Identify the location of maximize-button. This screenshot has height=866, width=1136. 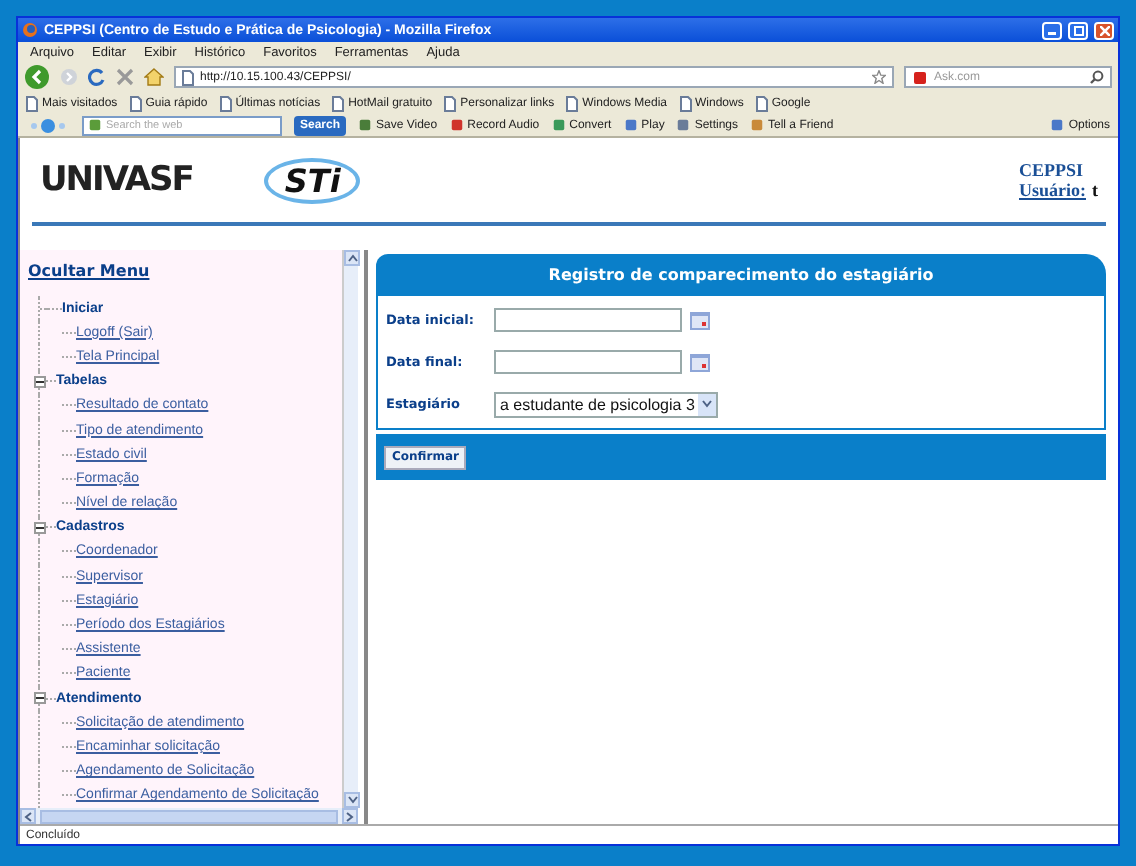
(1078, 30).